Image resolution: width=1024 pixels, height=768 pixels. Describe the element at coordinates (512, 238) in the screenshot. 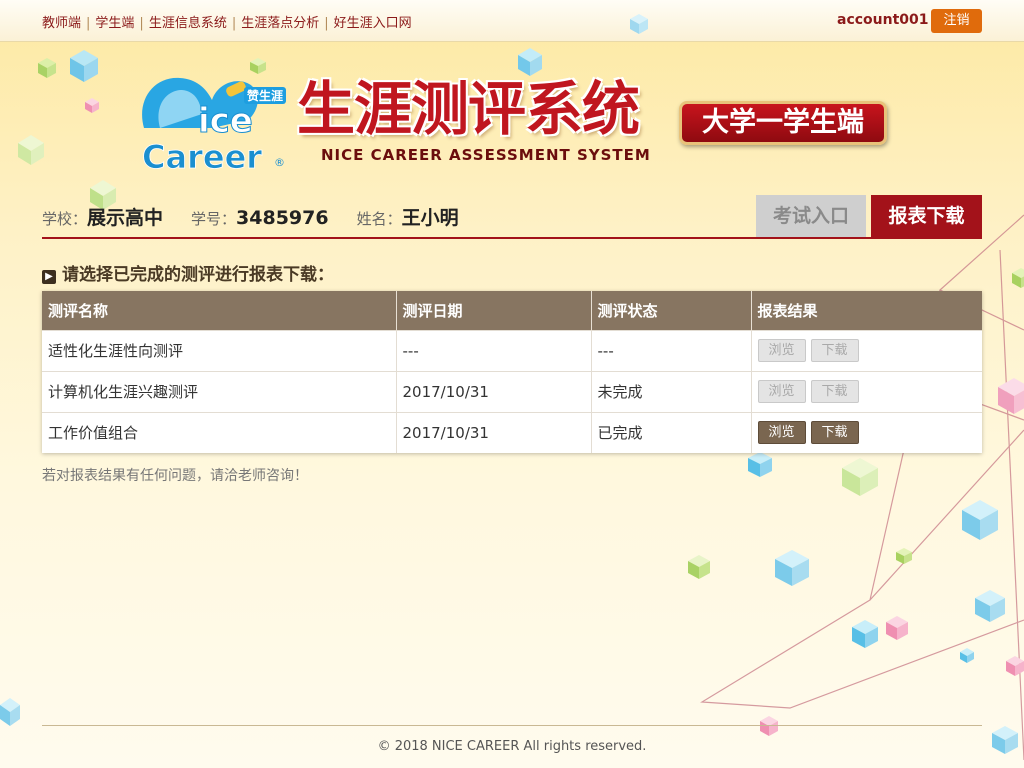

I see `header-divider` at that location.